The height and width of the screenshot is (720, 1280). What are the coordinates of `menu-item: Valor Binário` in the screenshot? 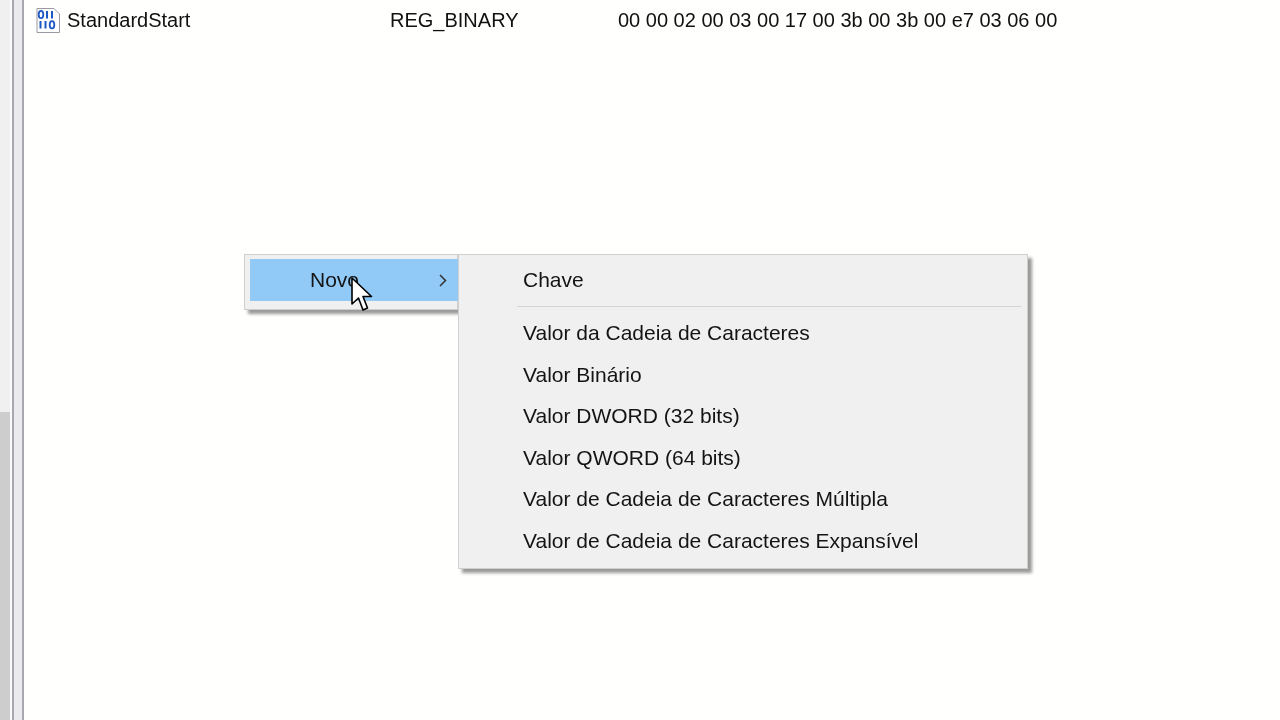 It's located at (743, 375).